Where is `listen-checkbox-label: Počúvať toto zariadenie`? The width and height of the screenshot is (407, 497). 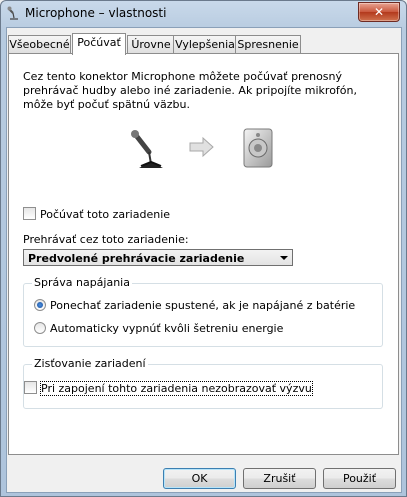 listen-checkbox-label: Počúvať toto zariadenie is located at coordinates (105, 214).